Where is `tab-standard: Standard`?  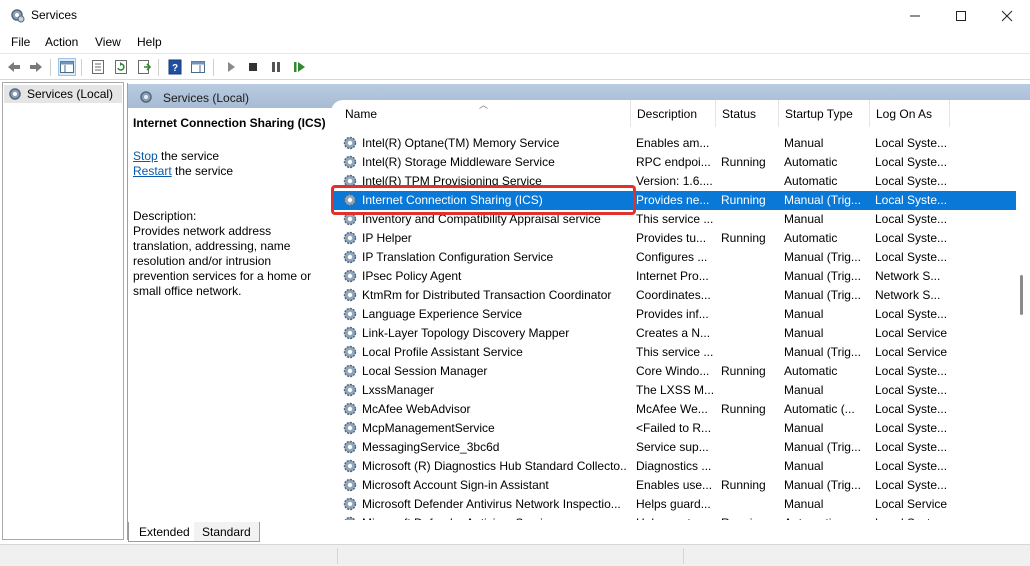
tab-standard: Standard is located at coordinates (227, 532).